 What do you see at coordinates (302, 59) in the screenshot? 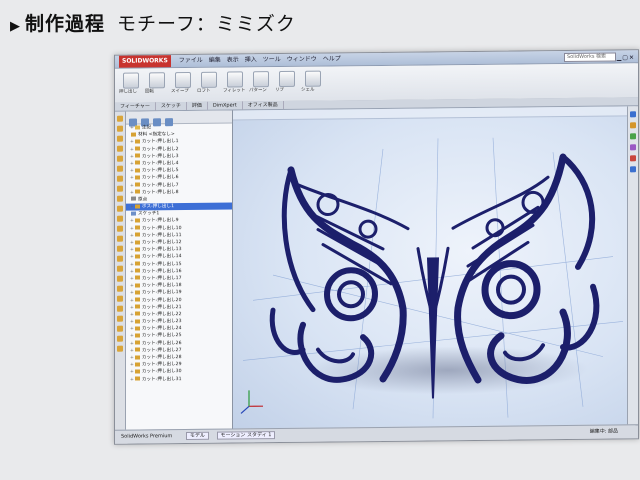
I see `menu-item: ウィンドウ` at bounding box center [302, 59].